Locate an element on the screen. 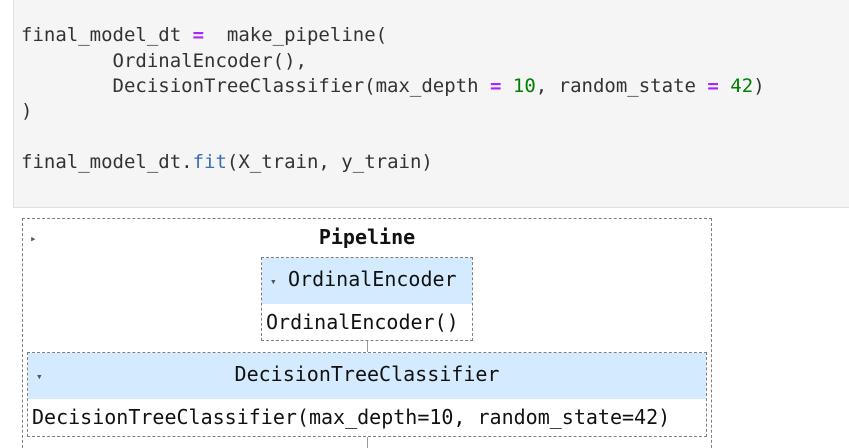 The width and height of the screenshot is (849, 448). code-method: fit is located at coordinates (209, 162).